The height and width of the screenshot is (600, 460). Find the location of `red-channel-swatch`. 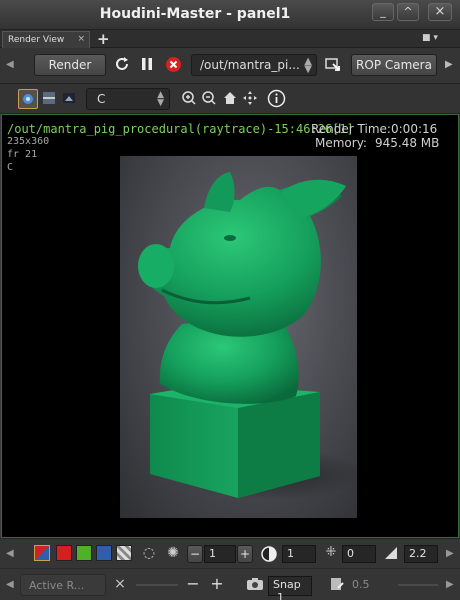

red-channel-swatch is located at coordinates (64, 553).